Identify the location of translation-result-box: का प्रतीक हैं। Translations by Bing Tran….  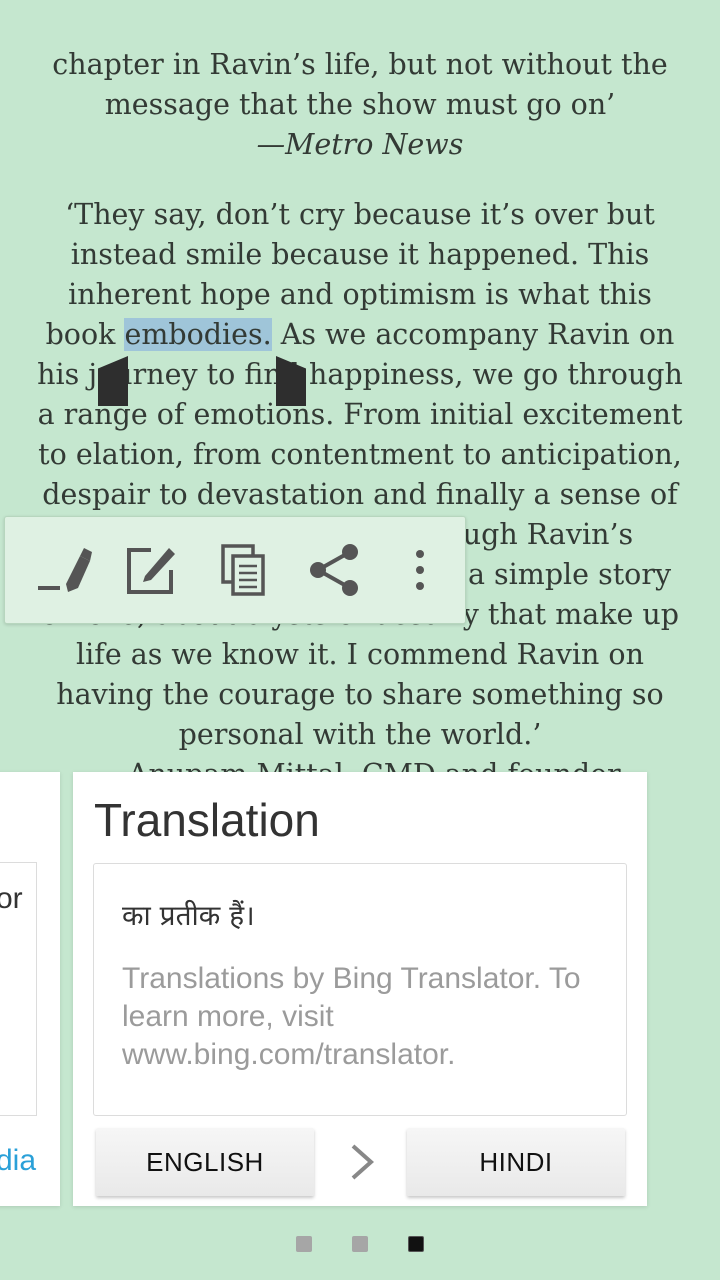
(360, 989).